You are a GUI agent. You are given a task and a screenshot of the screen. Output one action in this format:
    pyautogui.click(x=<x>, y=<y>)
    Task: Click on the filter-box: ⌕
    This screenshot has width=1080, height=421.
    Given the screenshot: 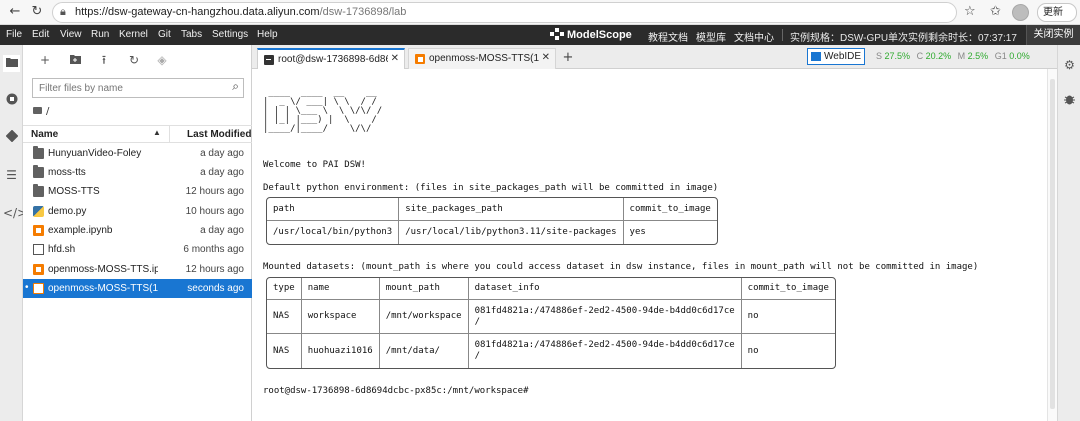 What is the action you would take?
    pyautogui.click(x=138, y=88)
    